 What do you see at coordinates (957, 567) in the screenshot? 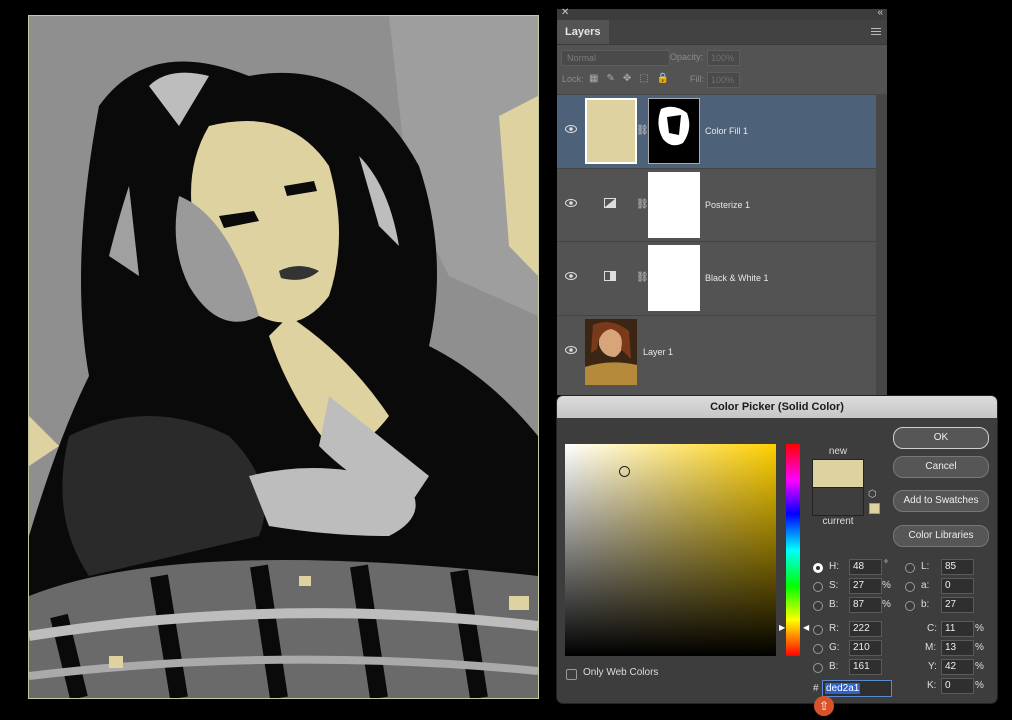
I see `lab-l-input: 85` at bounding box center [957, 567].